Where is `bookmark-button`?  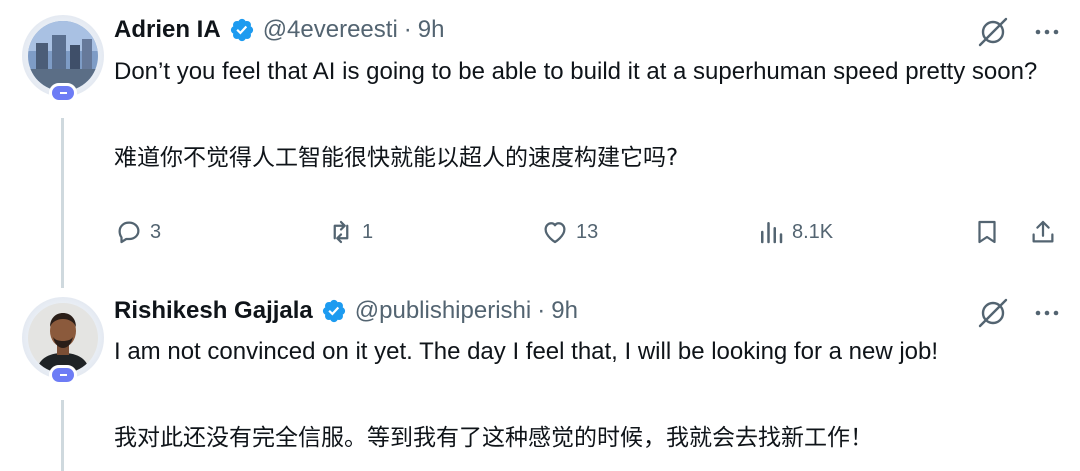 bookmark-button is located at coordinates (987, 232).